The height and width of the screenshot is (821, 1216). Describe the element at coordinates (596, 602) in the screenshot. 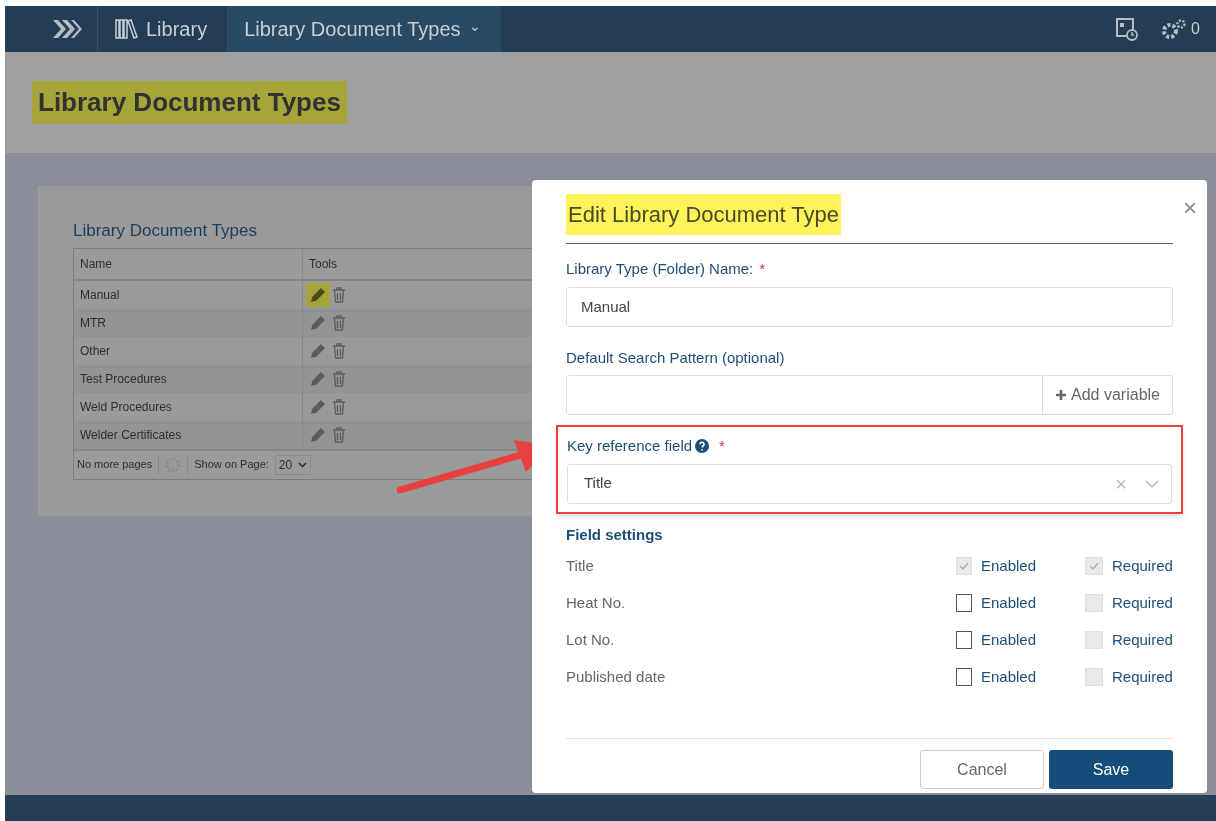

I see `field-name: Heat No.` at that location.